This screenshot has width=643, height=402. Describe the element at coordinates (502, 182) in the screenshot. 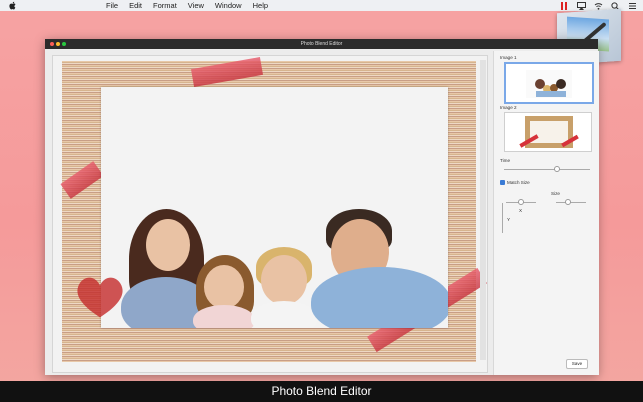

I see `match-size-checkbox` at that location.